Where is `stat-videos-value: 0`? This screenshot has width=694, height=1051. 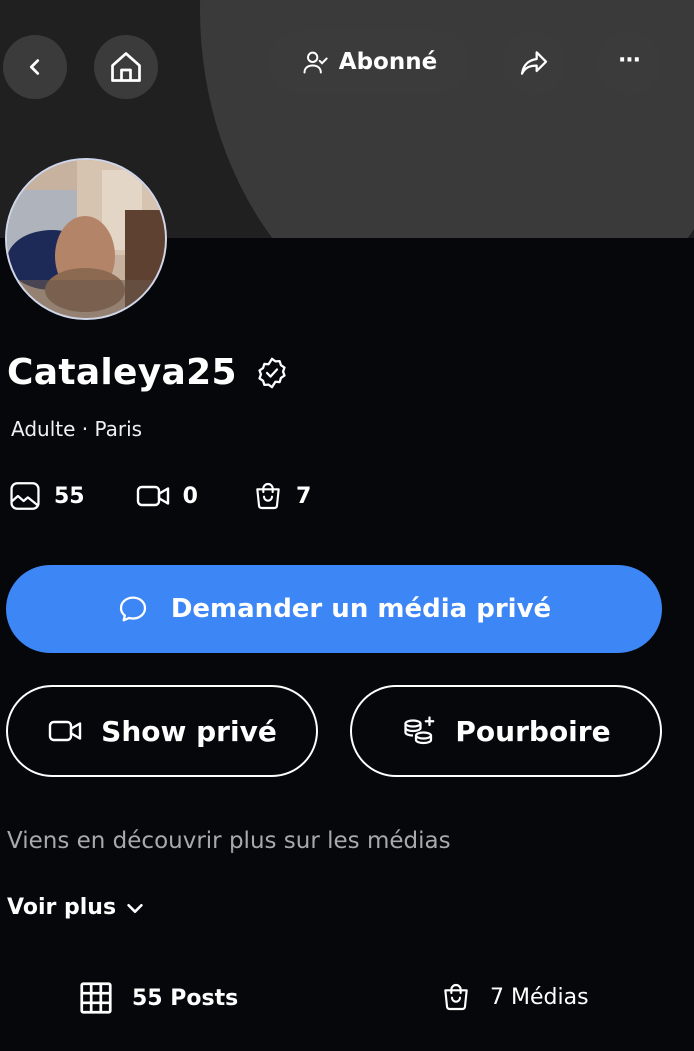 stat-videos-value: 0 is located at coordinates (190, 496).